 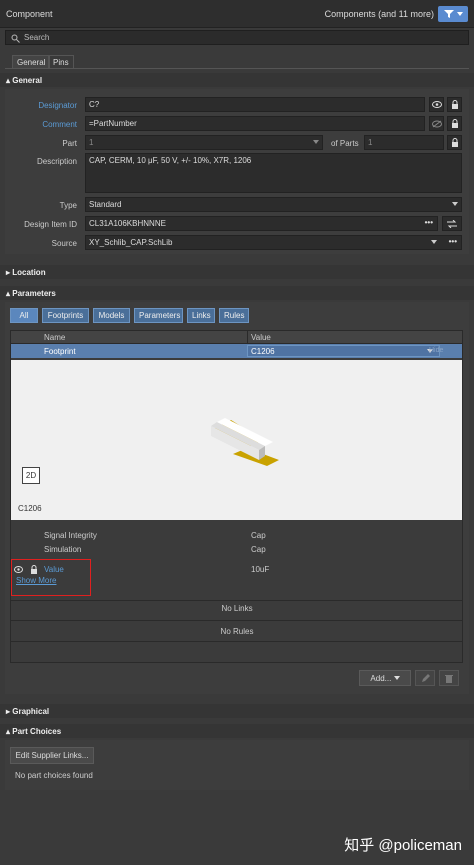 What do you see at coordinates (237, 731) in the screenshot?
I see `section-part-choices: ▴ Part Choices` at bounding box center [237, 731].